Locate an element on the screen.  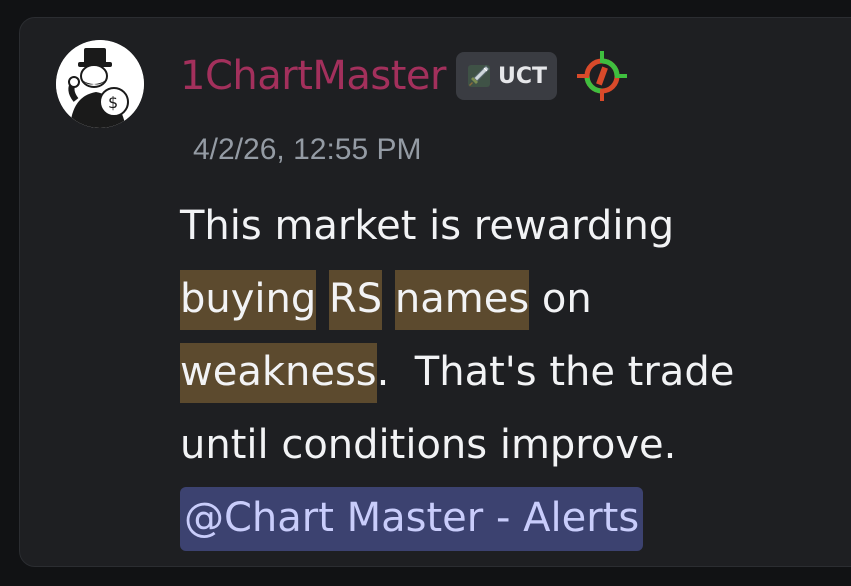
sword-icon is located at coordinates (479, 76).